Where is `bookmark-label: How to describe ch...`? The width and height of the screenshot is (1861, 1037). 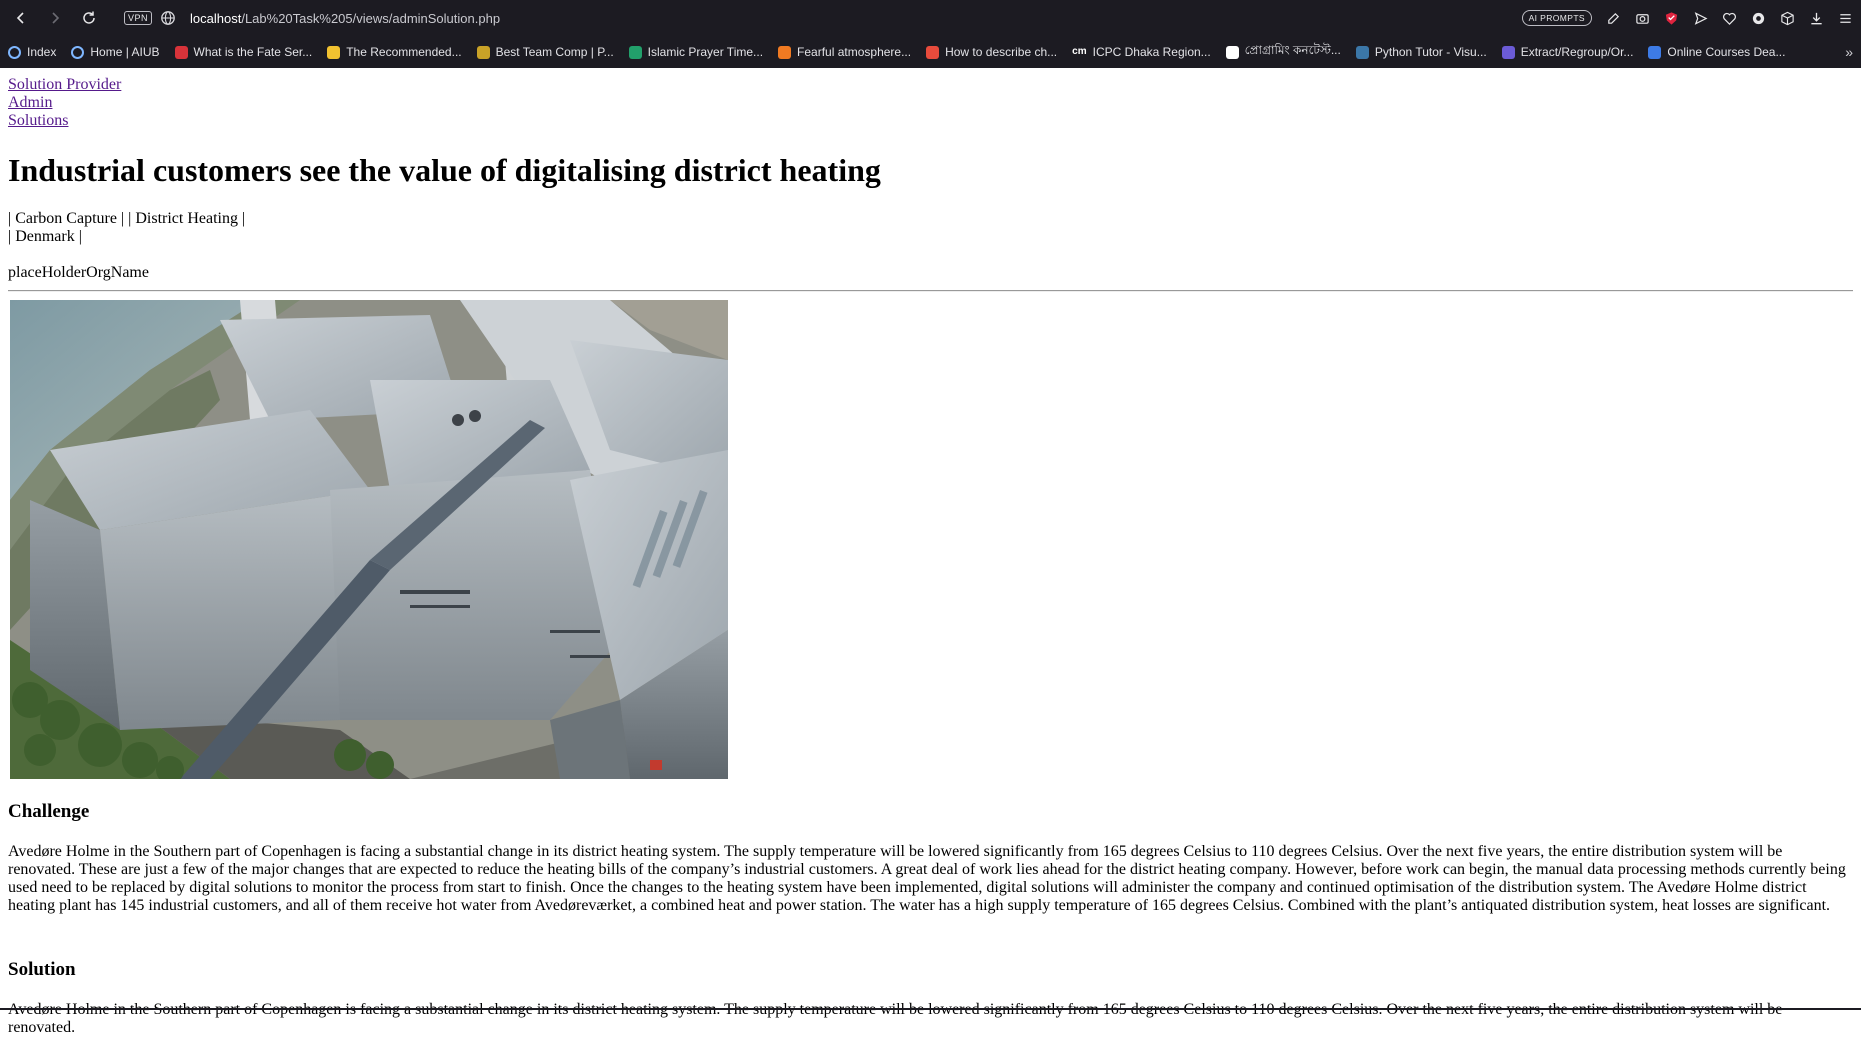 bookmark-label: How to describe ch... is located at coordinates (1001, 52).